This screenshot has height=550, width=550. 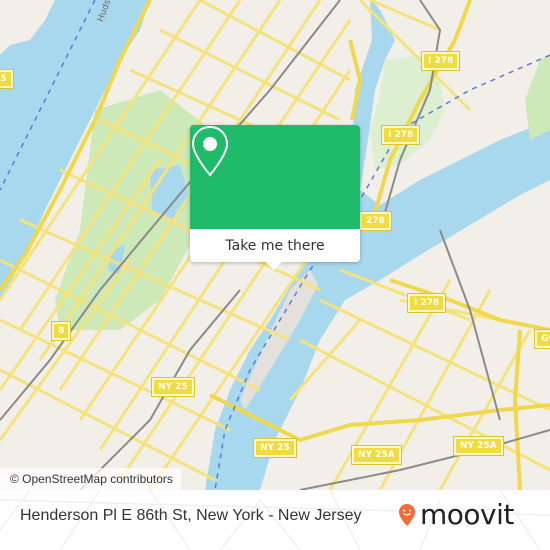 What do you see at coordinates (210, 151) in the screenshot?
I see `map-pin-icon` at bounding box center [210, 151].